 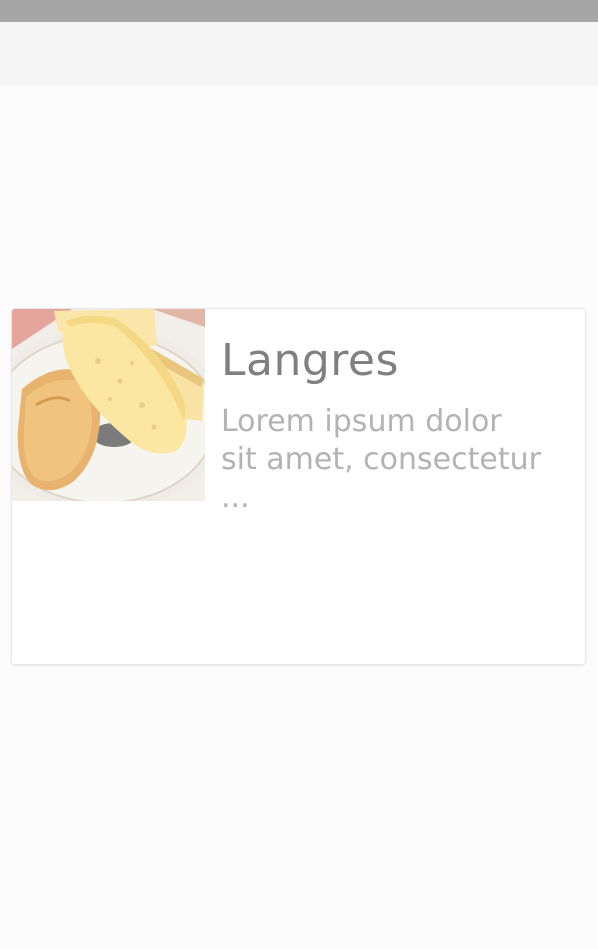 I want to click on card-description-line-1: Lorem ipsum dolor, so click(x=361, y=421).